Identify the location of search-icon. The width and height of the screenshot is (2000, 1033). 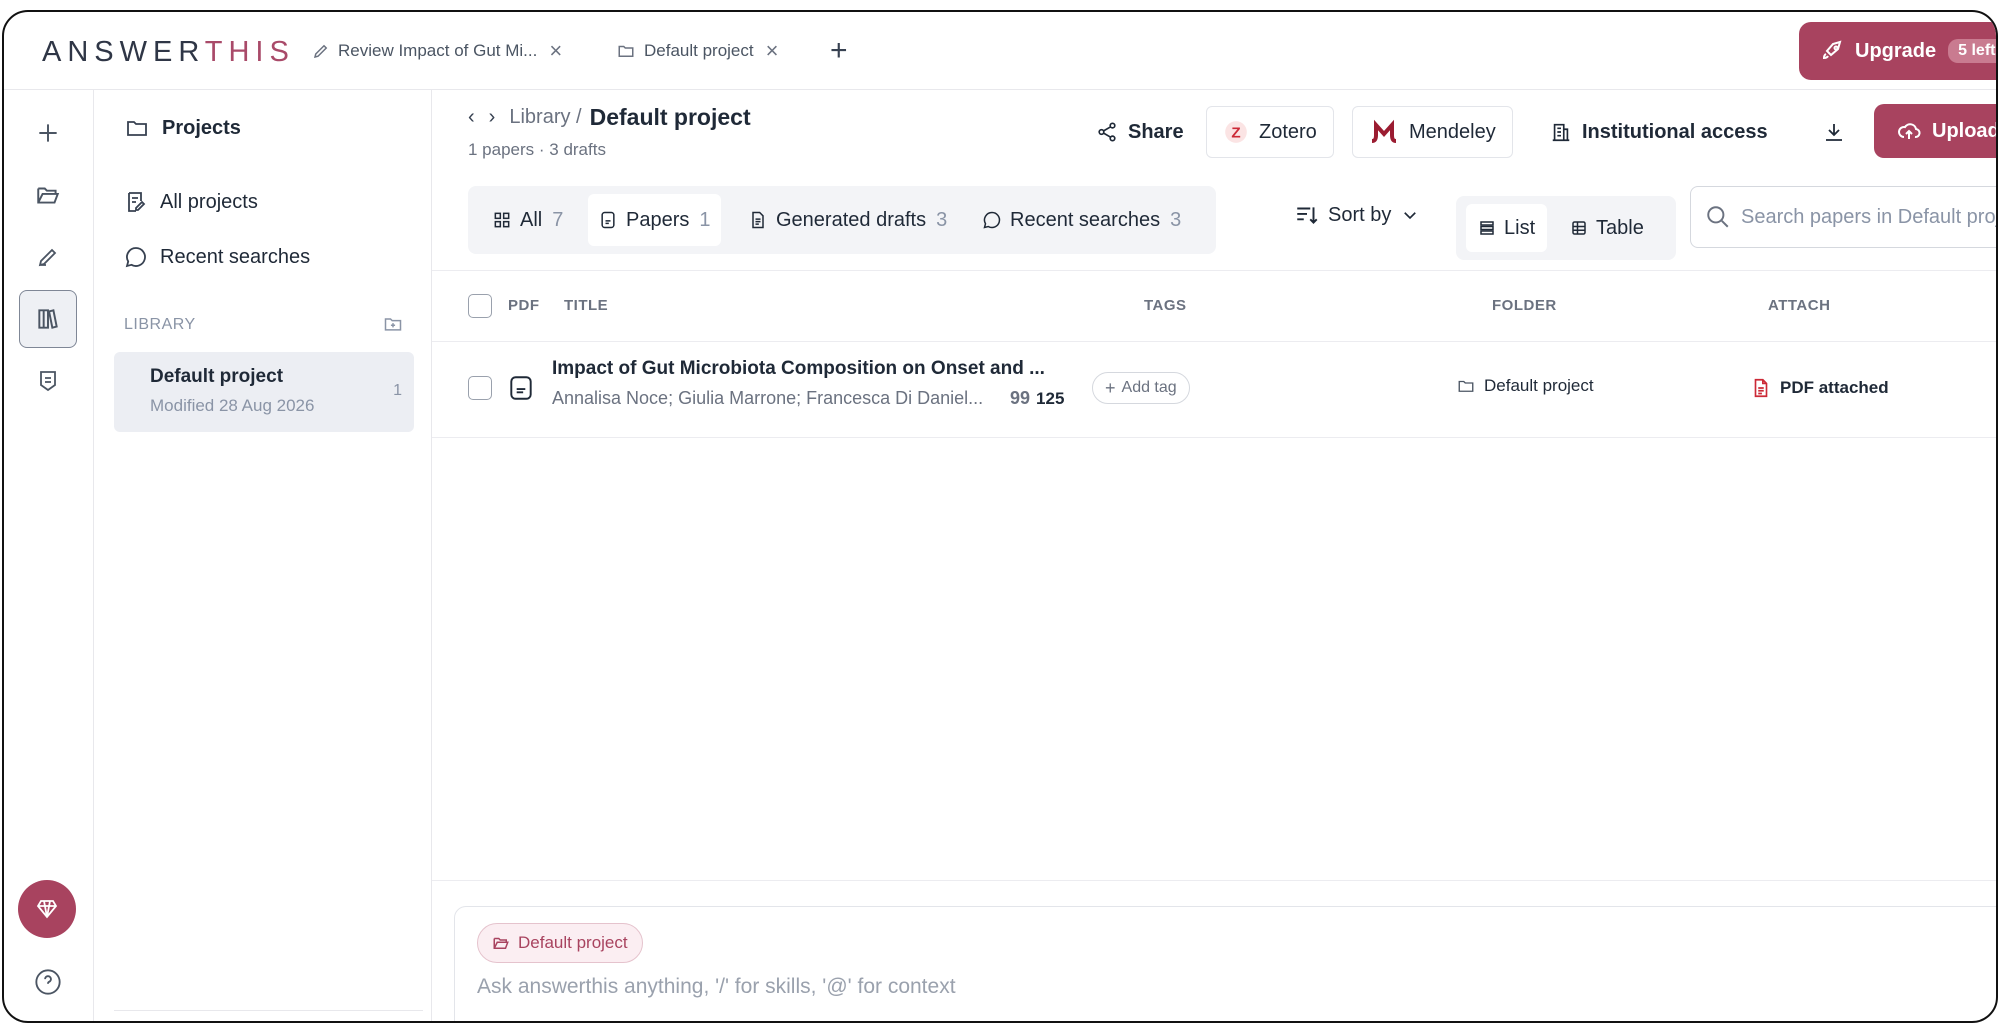
(1718, 217).